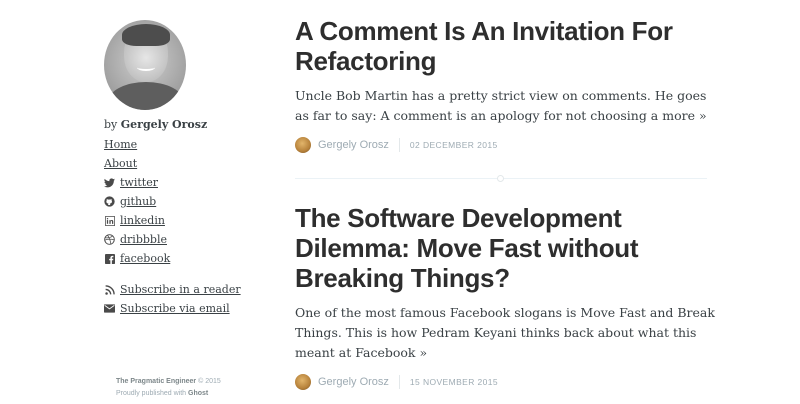 The width and height of the screenshot is (800, 404). I want to click on social-link-github: github, so click(138, 201).